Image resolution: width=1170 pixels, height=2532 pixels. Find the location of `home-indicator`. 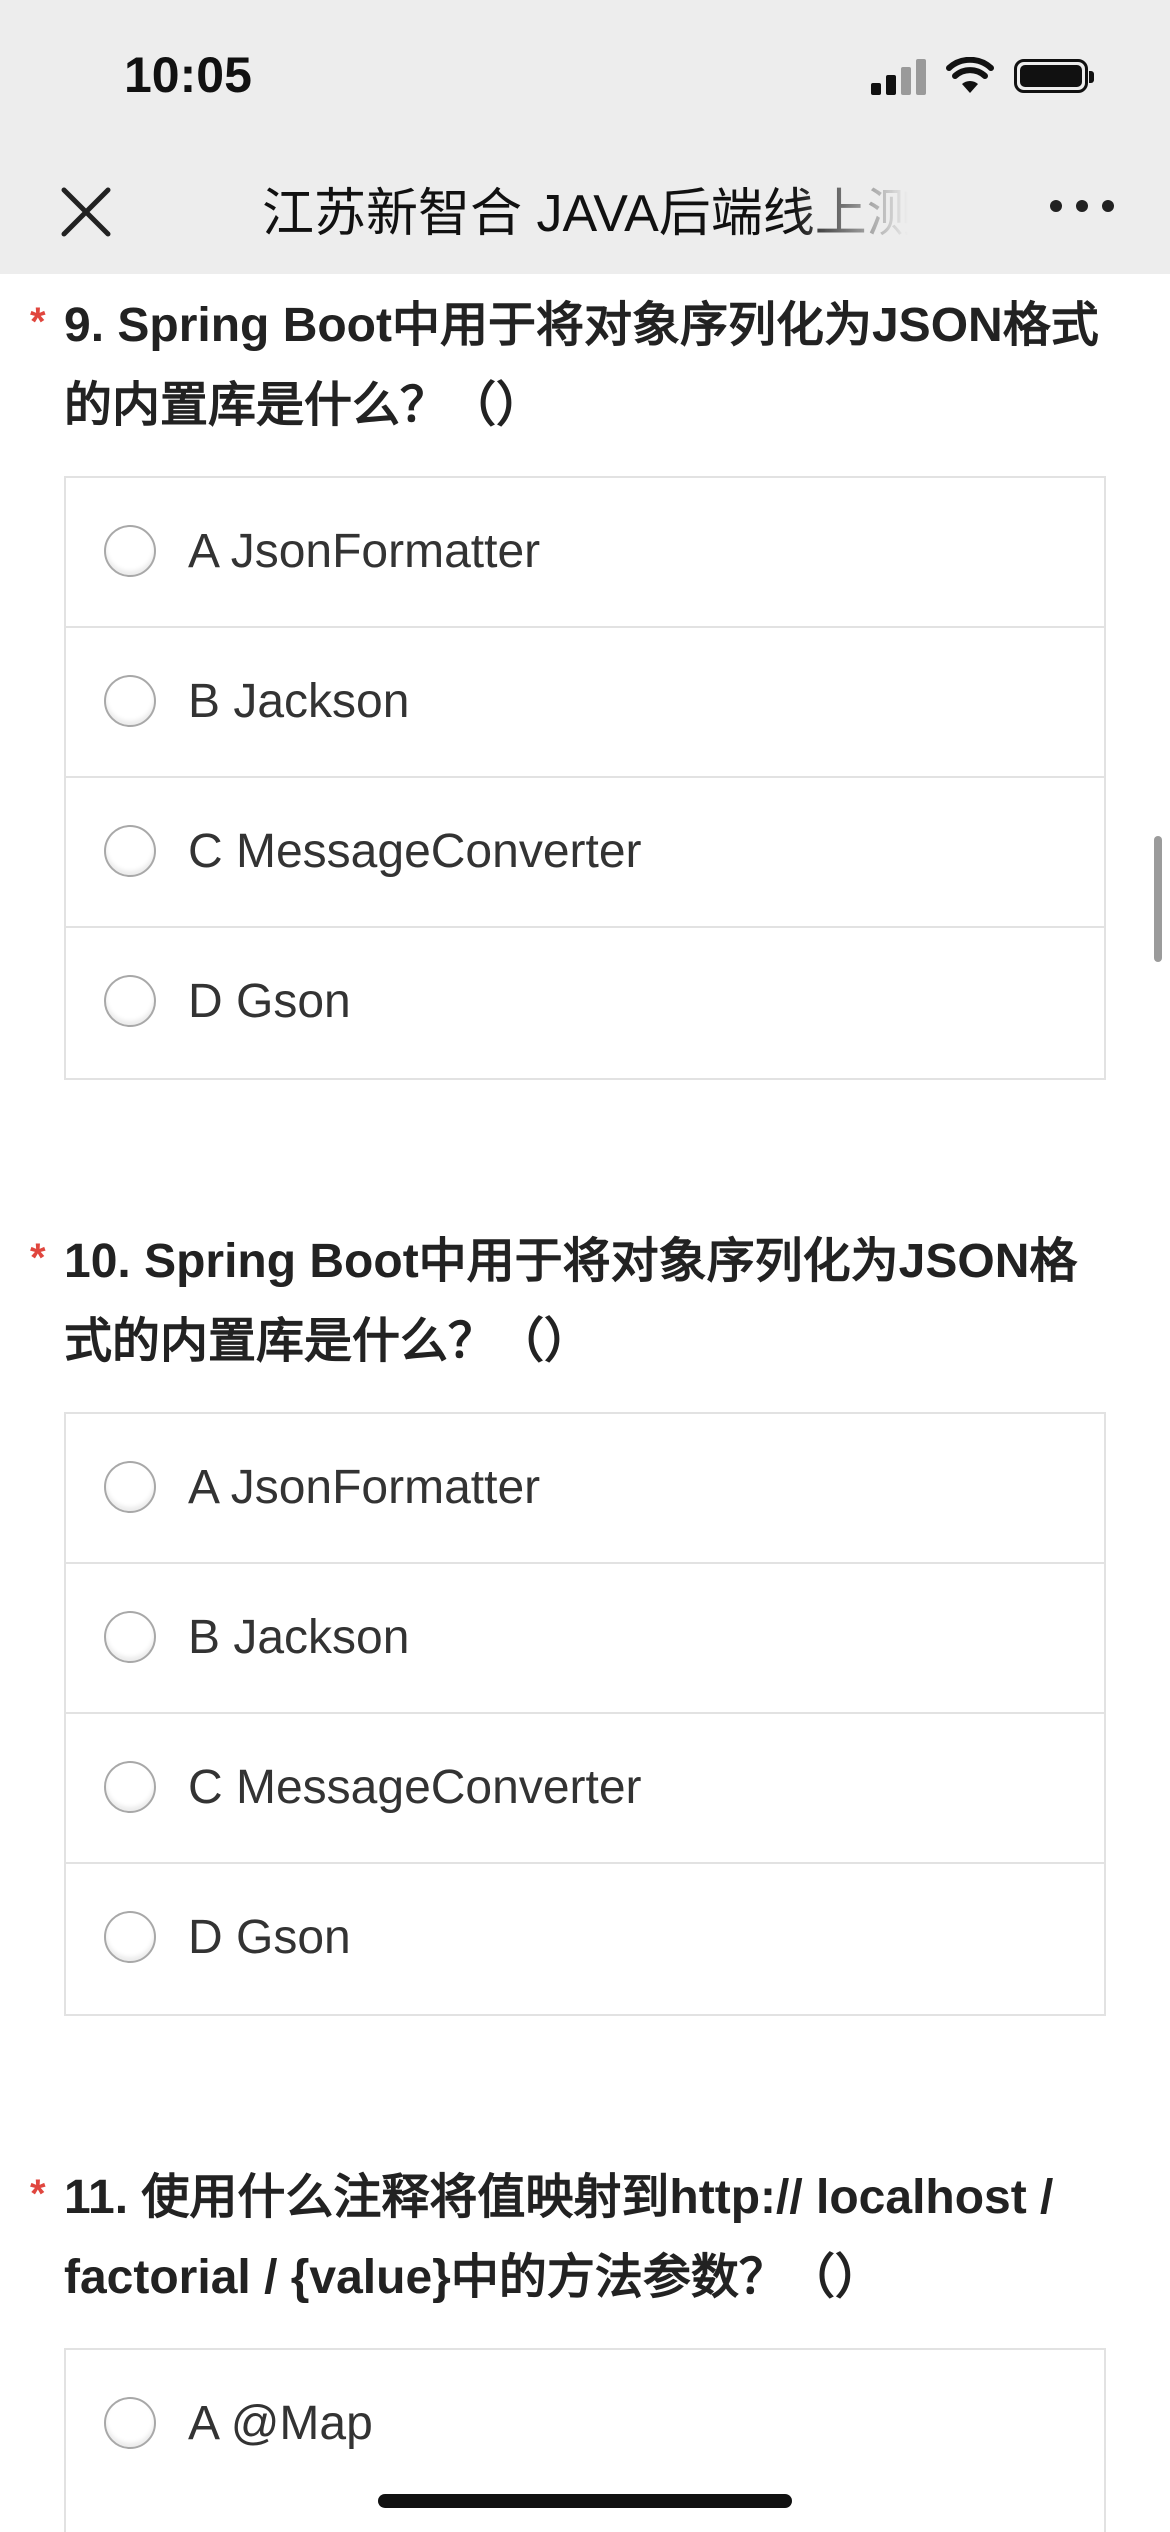

home-indicator is located at coordinates (585, 2501).